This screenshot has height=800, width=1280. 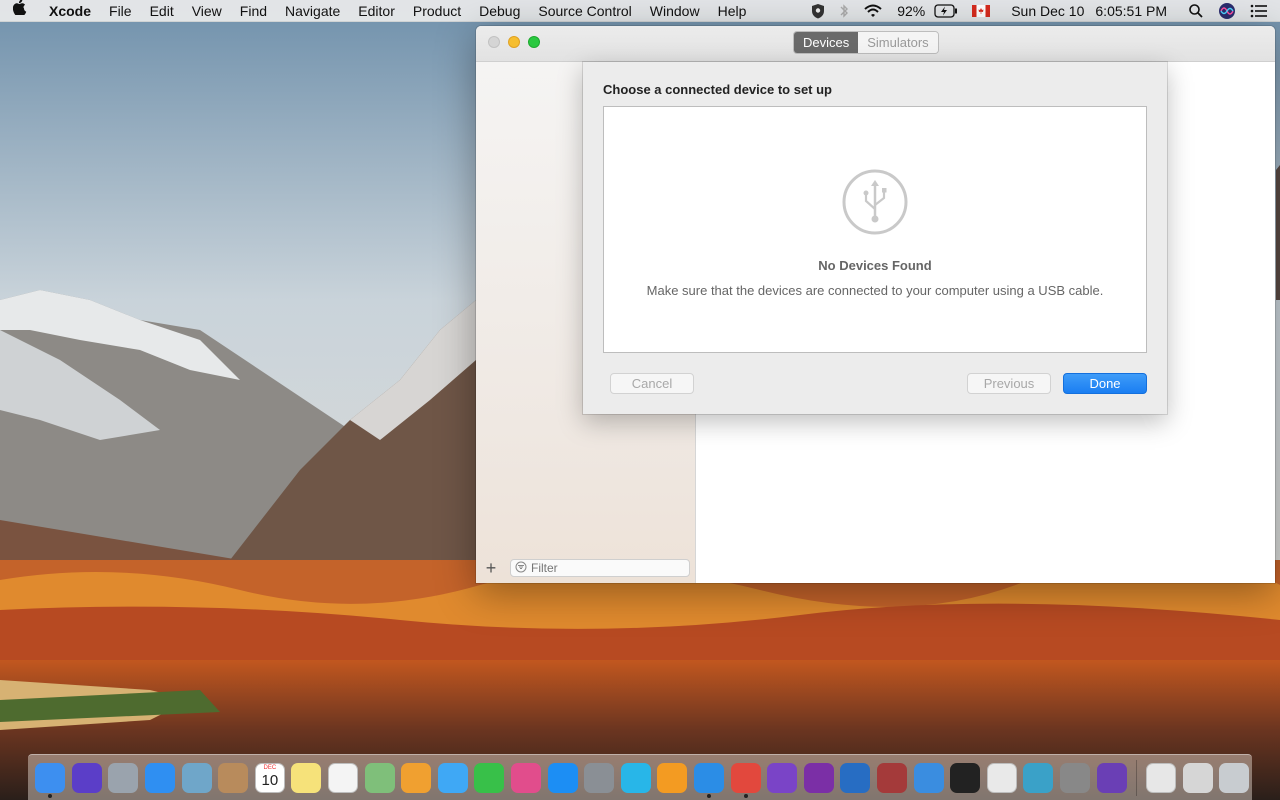 I want to click on usb-icon, so click(x=875, y=203).